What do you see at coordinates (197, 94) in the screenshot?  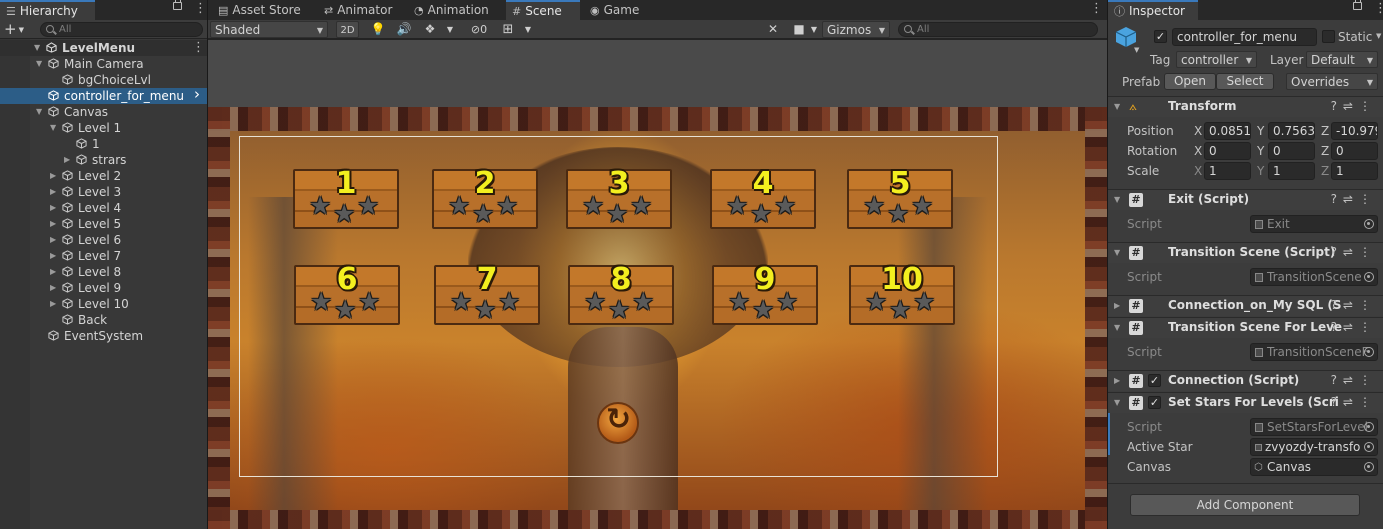 I see `chevron-right-icon: ›` at bounding box center [197, 94].